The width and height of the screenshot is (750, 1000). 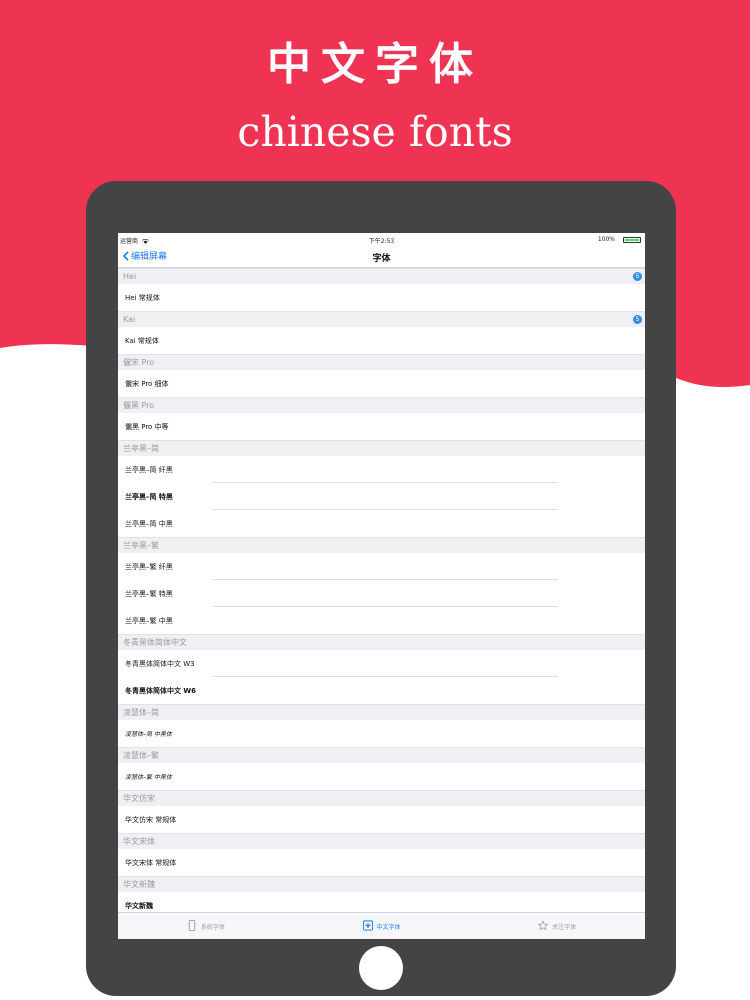 I want to click on font-row: 兰亭黑–繁 纤黑, so click(x=381, y=566).